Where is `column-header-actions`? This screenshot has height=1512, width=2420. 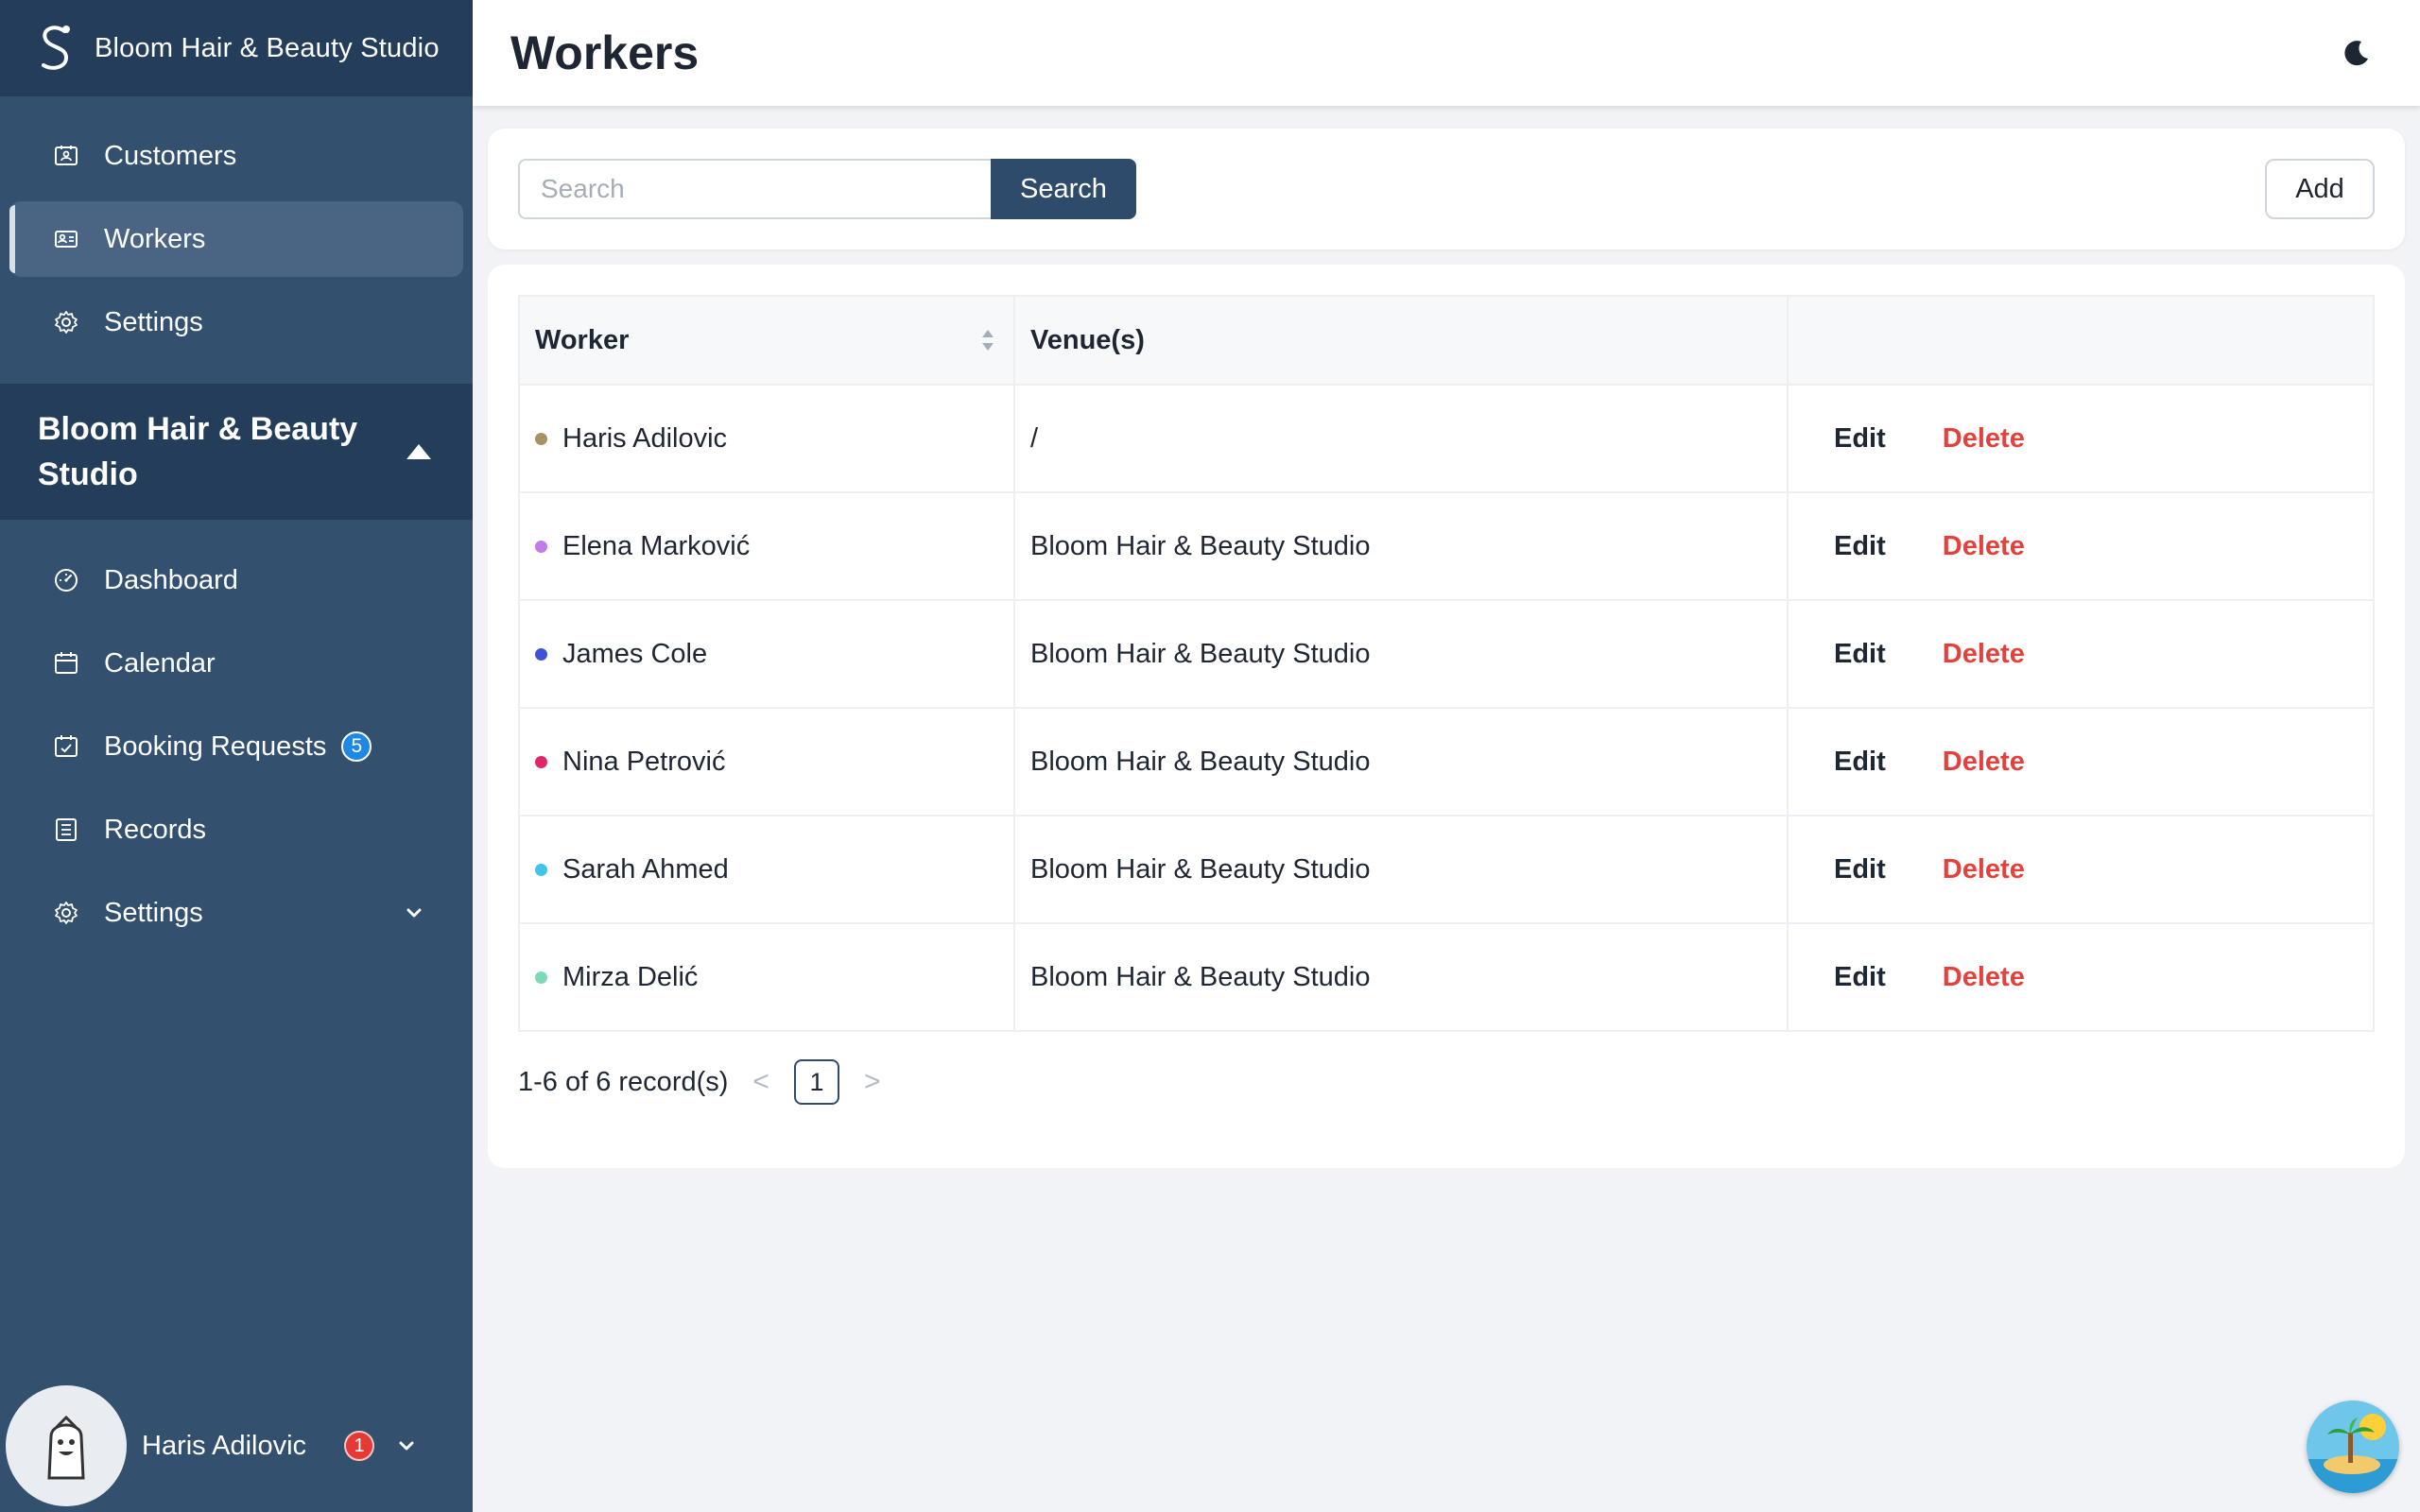
column-header-actions is located at coordinates (2081, 340).